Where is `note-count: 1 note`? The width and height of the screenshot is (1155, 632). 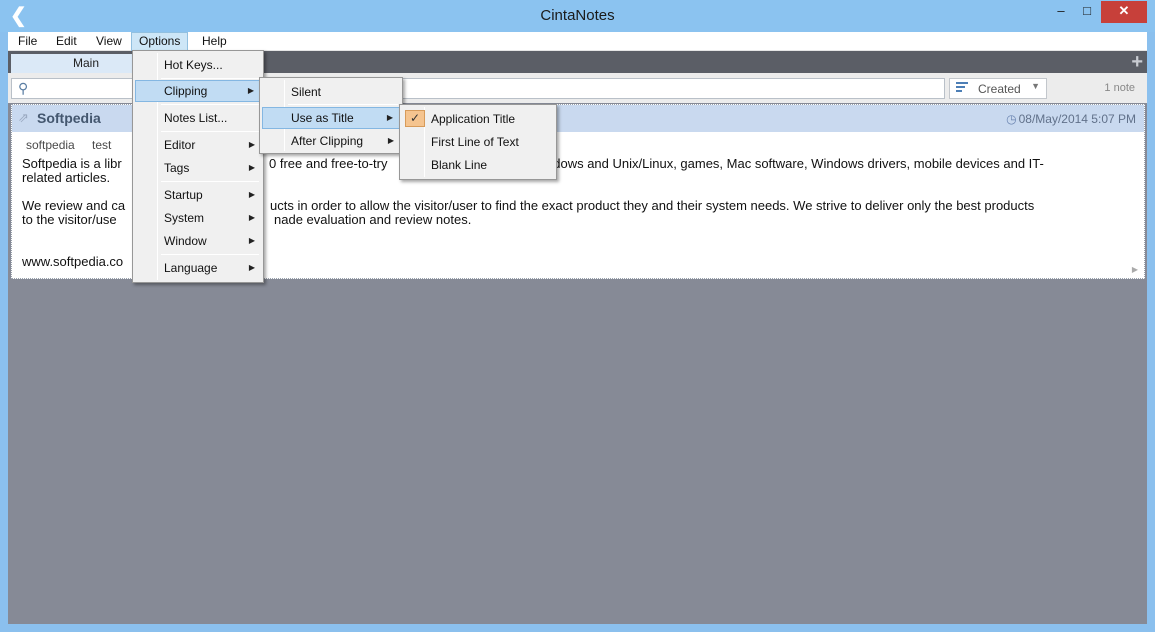 note-count: 1 note is located at coordinates (1119, 88).